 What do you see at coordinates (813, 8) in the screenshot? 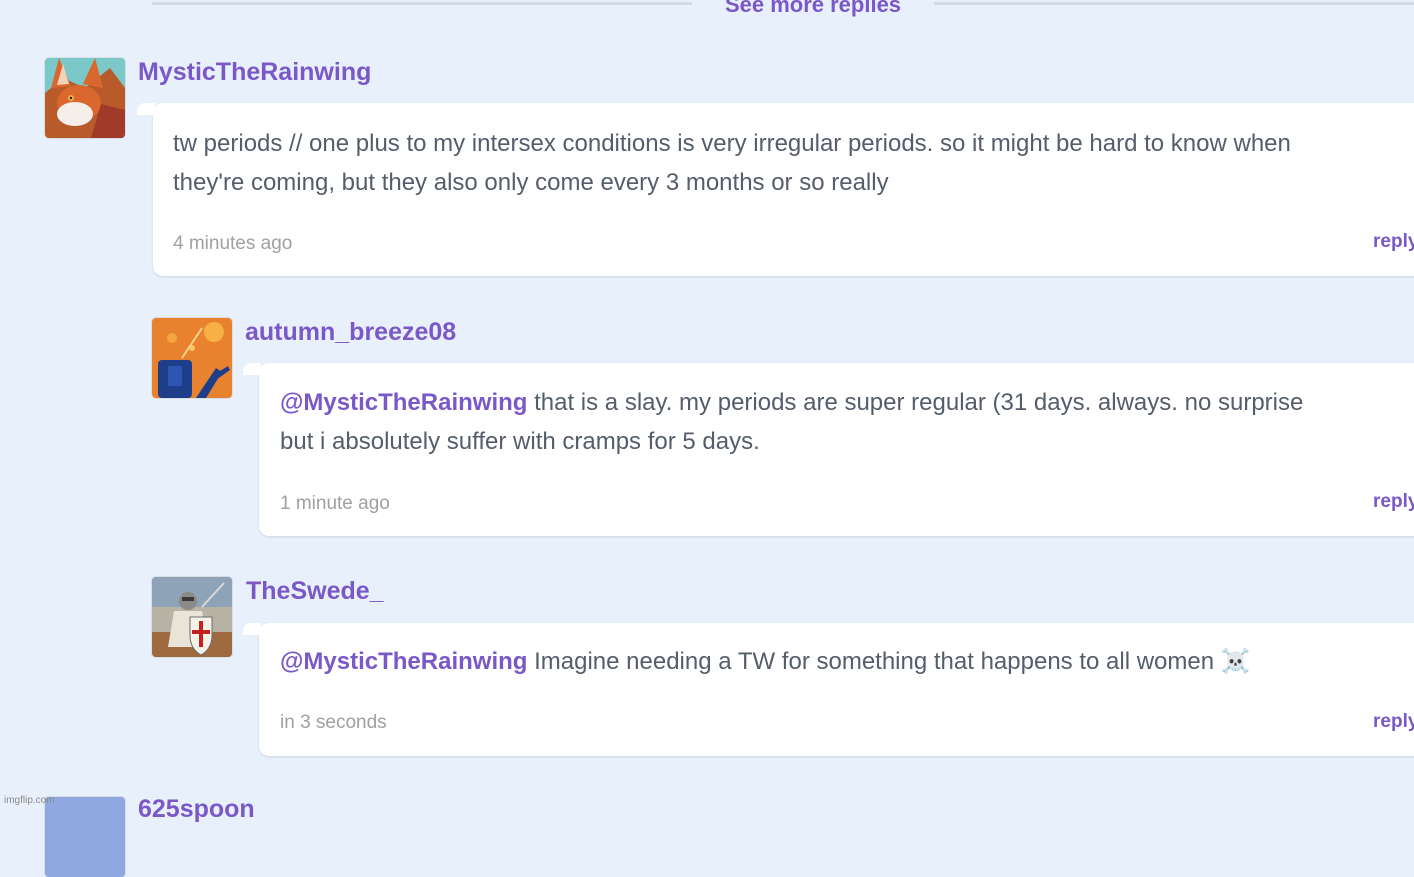
I see `see-more-replies-link: See more replies` at bounding box center [813, 8].